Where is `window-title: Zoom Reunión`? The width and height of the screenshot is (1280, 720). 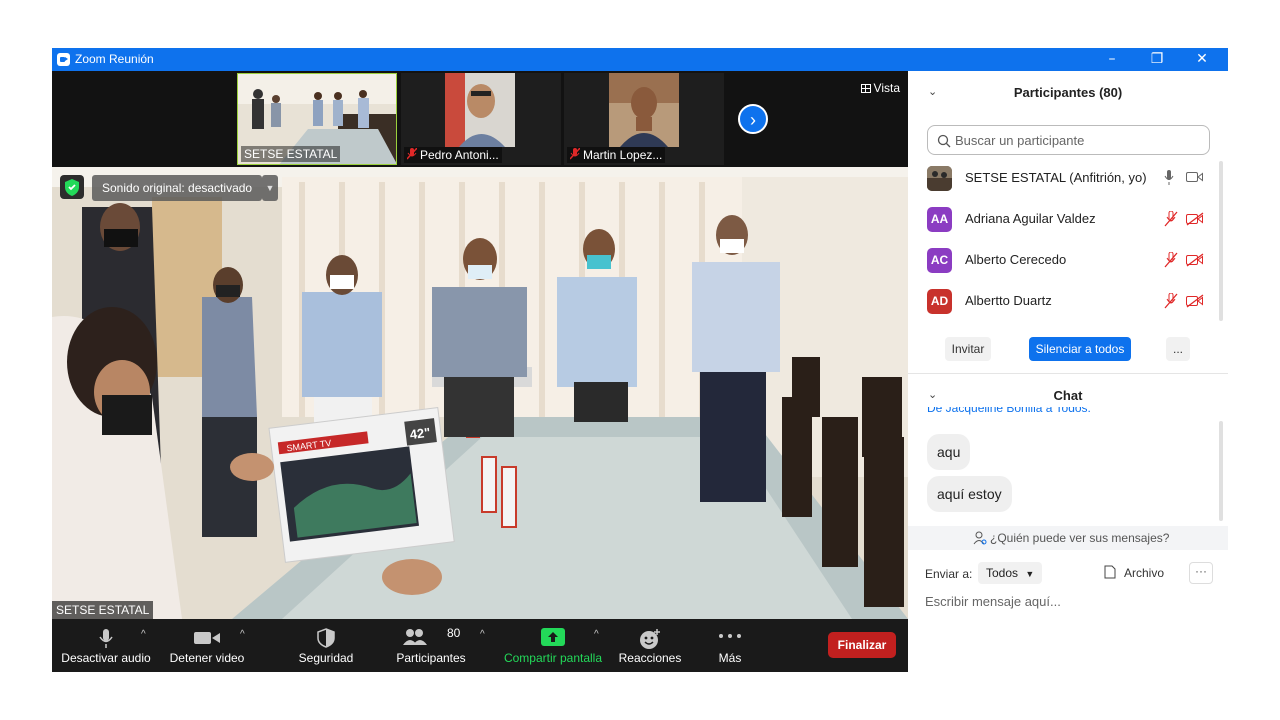
window-title: Zoom Reunión is located at coordinates (114, 59).